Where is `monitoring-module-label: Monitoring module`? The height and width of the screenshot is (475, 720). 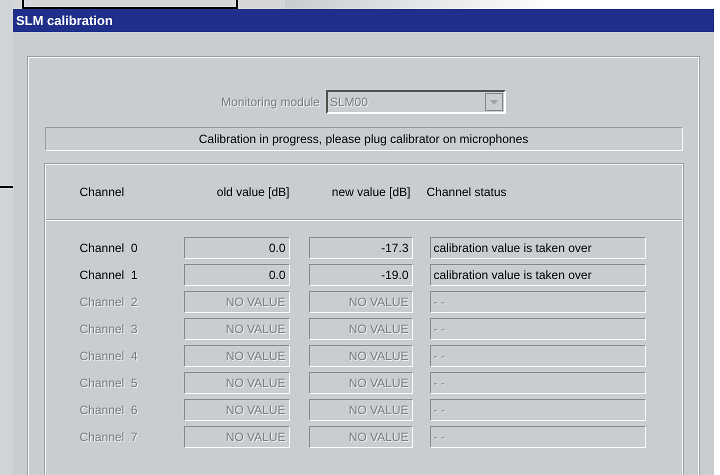 monitoring-module-label: Monitoring module is located at coordinates (270, 102).